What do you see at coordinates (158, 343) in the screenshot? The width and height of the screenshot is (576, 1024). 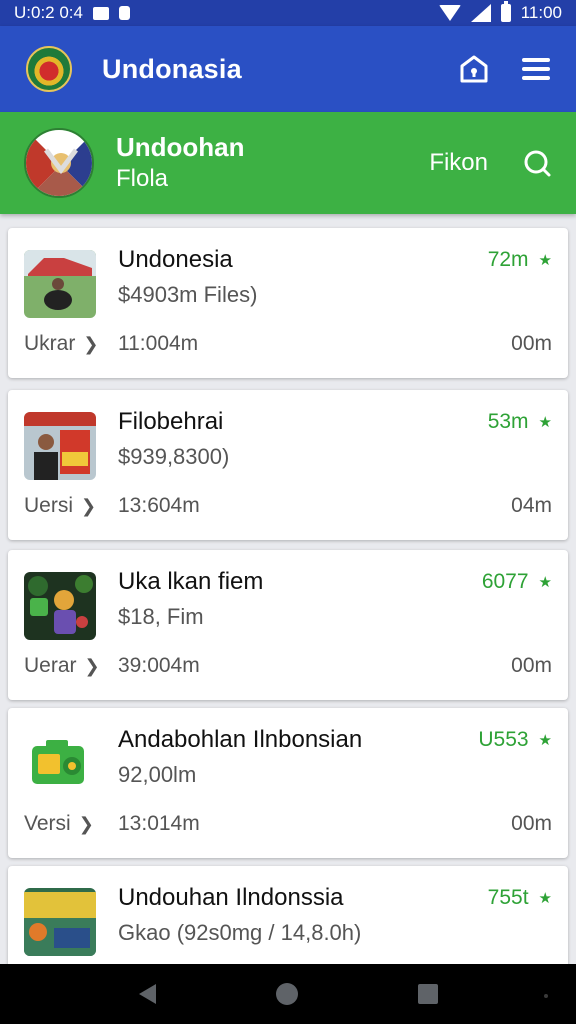 I see `item-time: 11:004m` at bounding box center [158, 343].